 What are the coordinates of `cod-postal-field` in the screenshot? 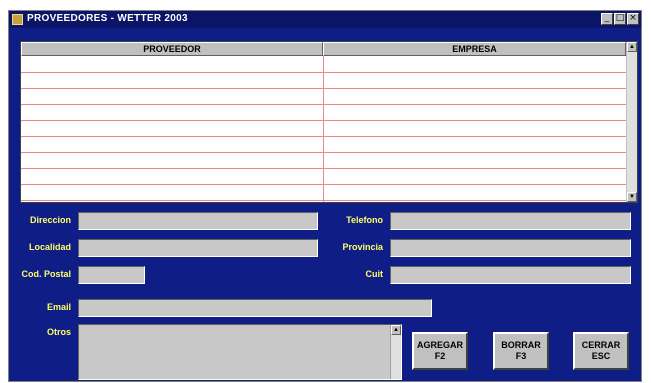 It's located at (111, 275).